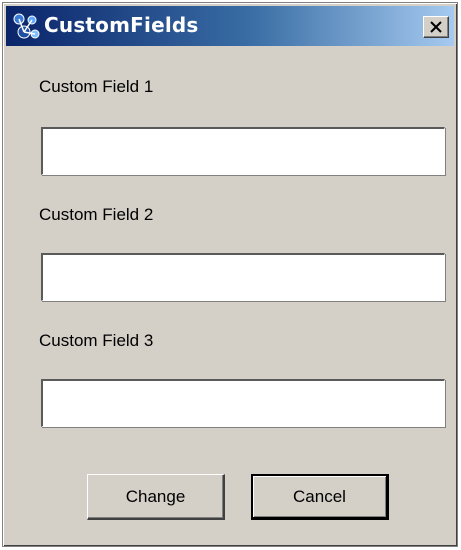 The height and width of the screenshot is (550, 461). What do you see at coordinates (243, 277) in the screenshot?
I see `custom-field-2-input` at bounding box center [243, 277].